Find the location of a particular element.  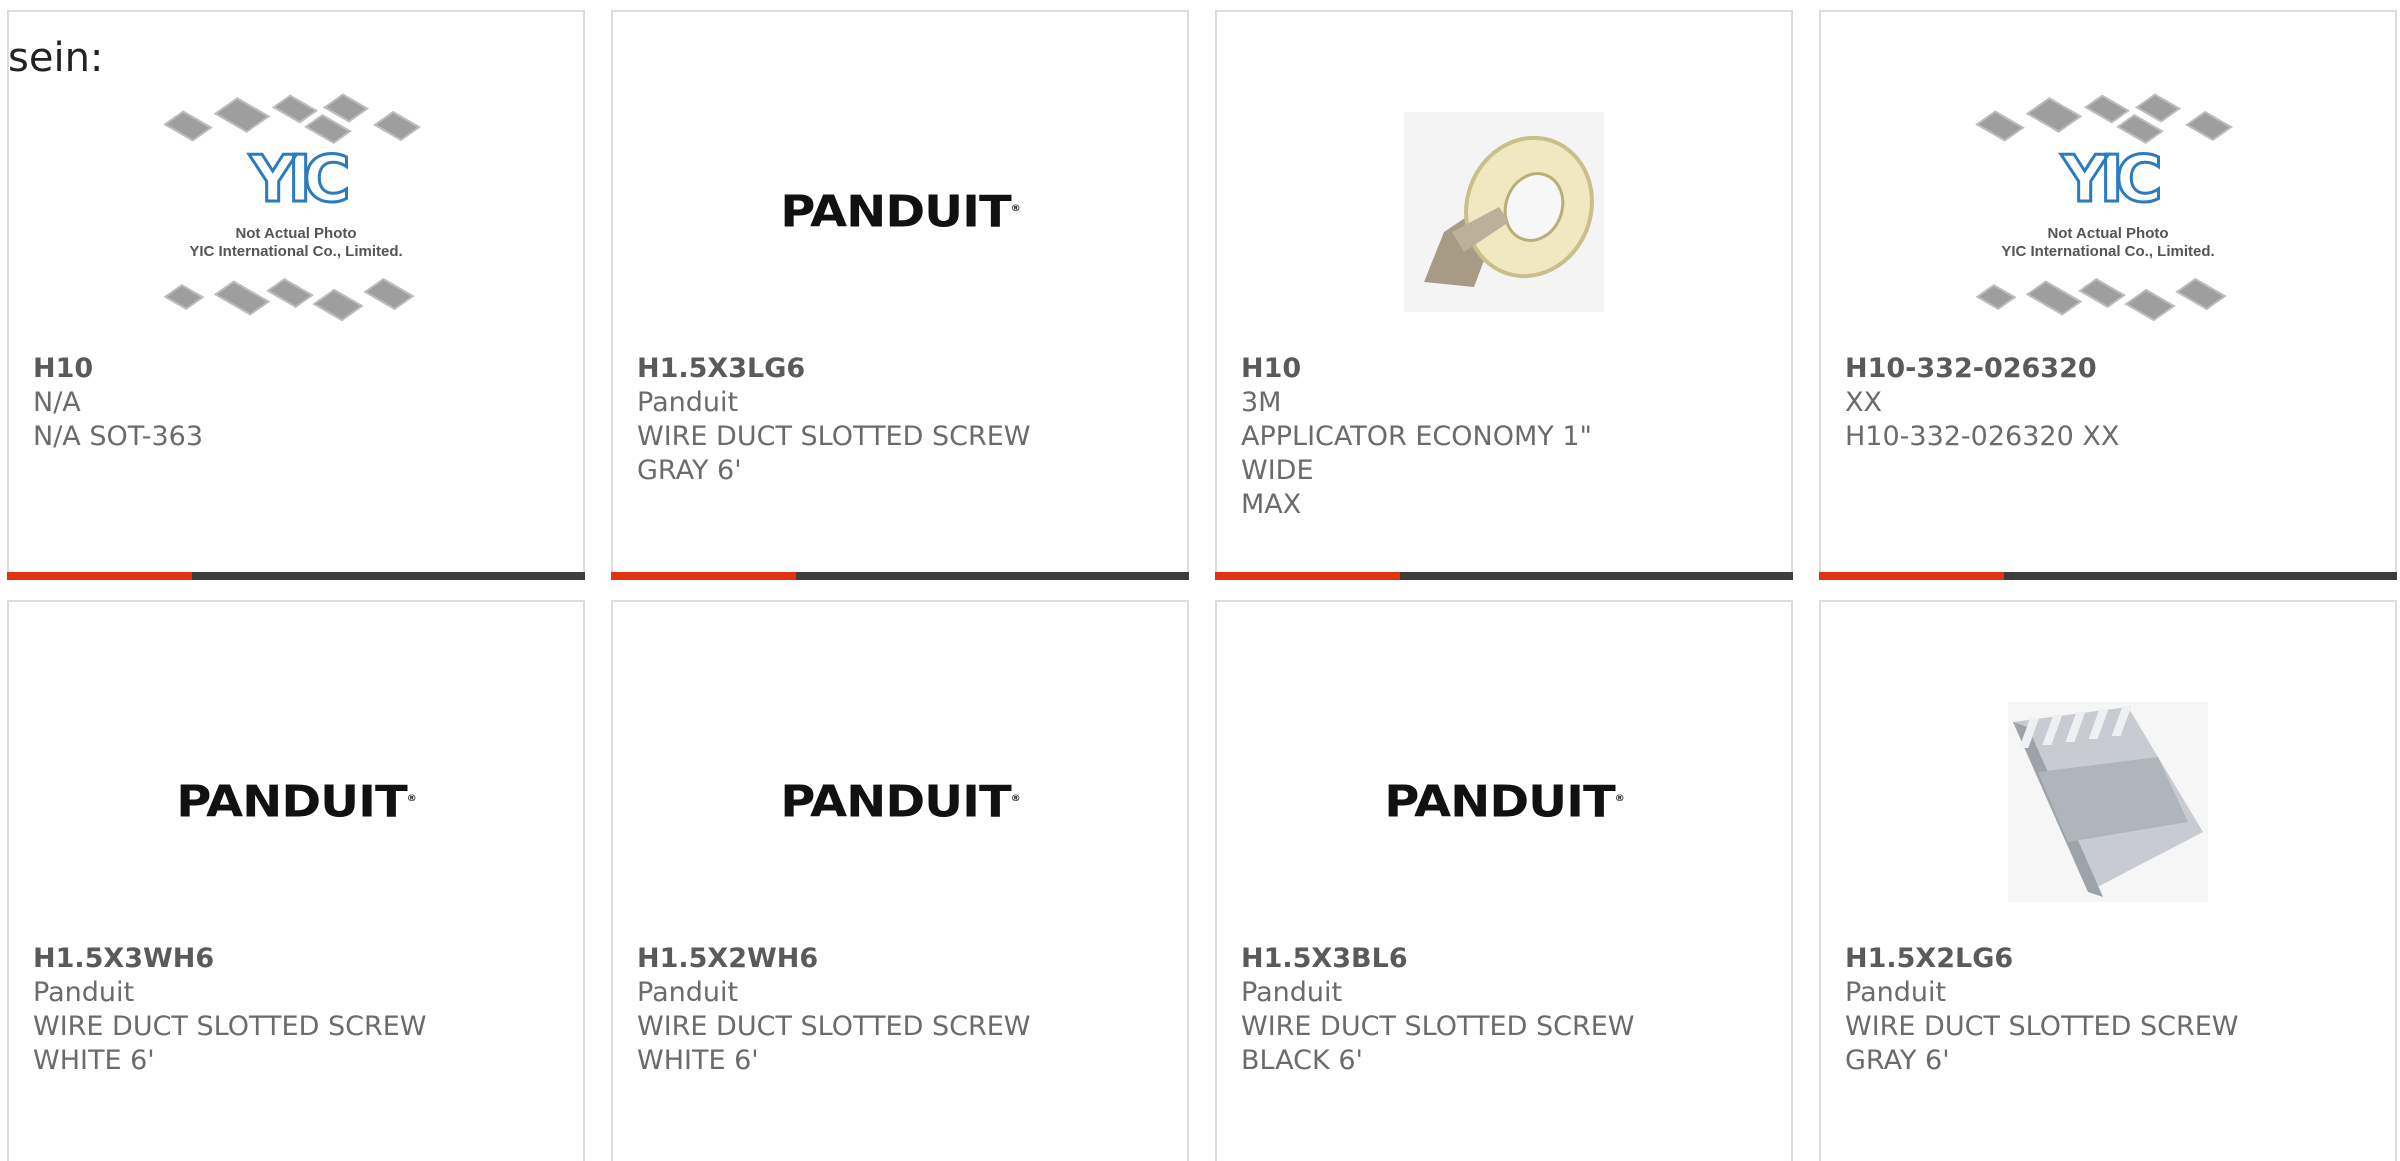

part-number: H1.5X2WH6 is located at coordinates (728, 958).